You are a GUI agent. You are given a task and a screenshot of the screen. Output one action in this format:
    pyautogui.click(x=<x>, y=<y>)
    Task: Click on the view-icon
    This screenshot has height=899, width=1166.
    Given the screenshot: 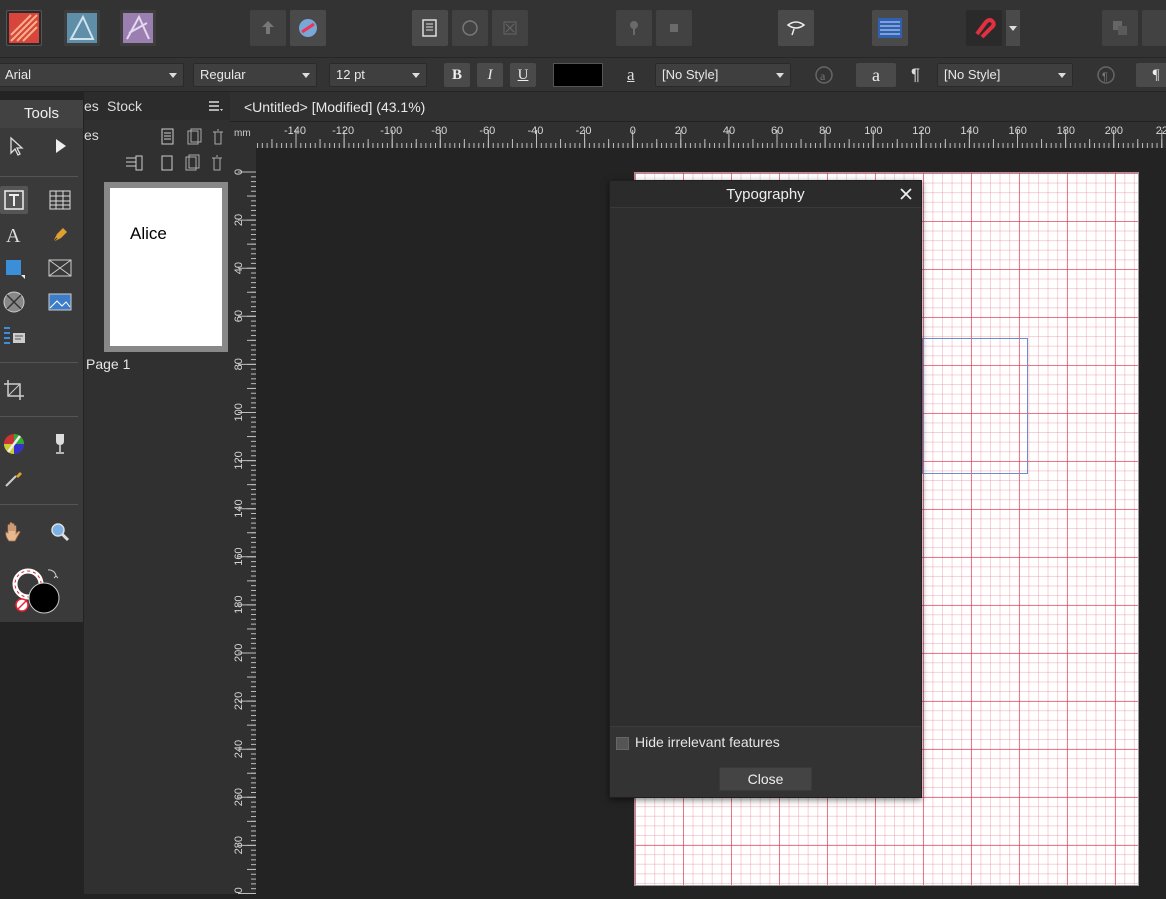 What is the action you would take?
    pyautogui.click(x=796, y=28)
    